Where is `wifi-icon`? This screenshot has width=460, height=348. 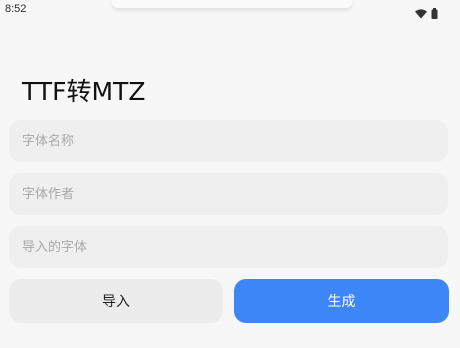 wifi-icon is located at coordinates (421, 13).